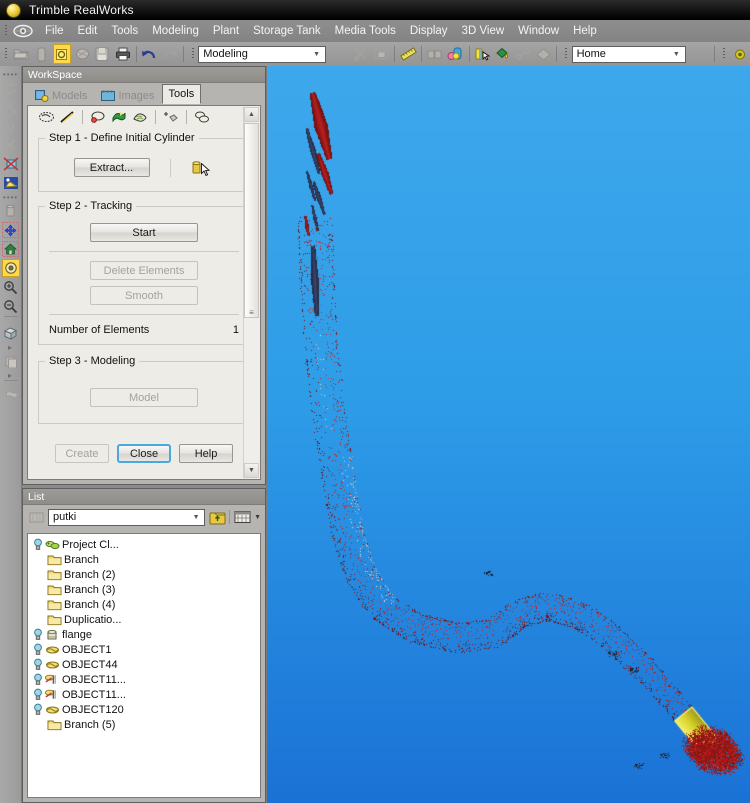  Describe the element at coordinates (82, 453) in the screenshot. I see `create-button: Create` at that location.